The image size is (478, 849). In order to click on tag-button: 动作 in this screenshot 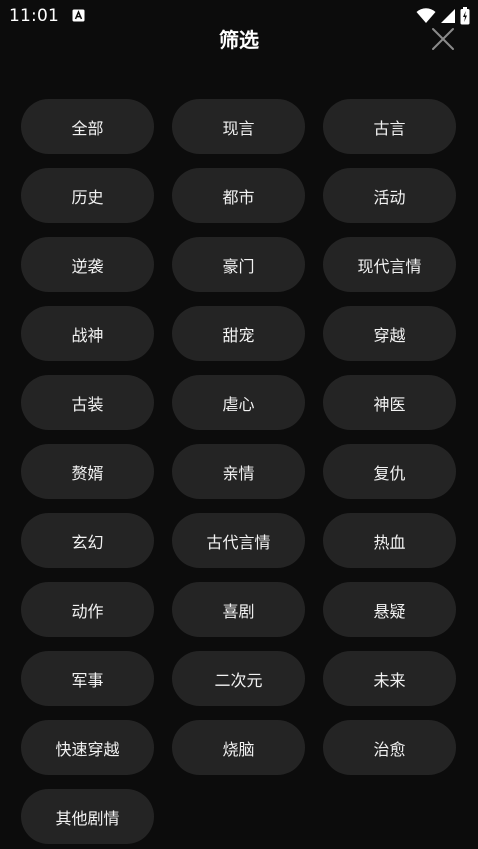, I will do `click(87, 609)`.